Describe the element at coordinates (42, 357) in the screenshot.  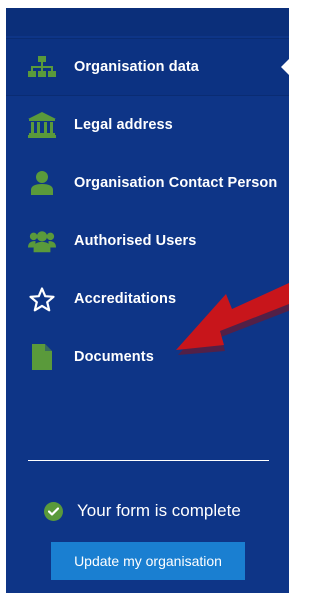
I see `document-icon` at that location.